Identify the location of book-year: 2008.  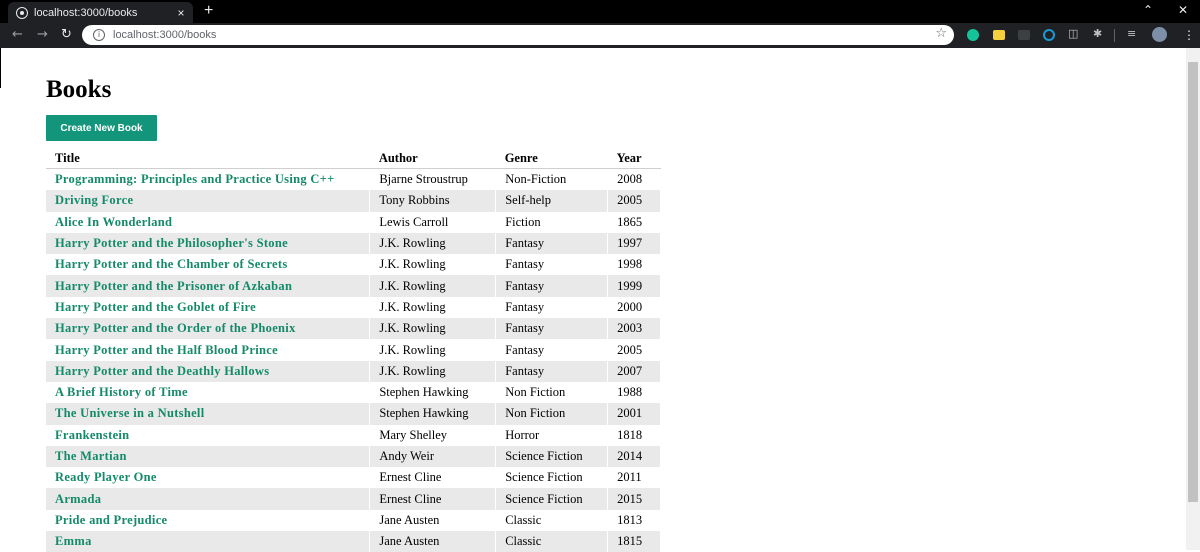
(634, 180).